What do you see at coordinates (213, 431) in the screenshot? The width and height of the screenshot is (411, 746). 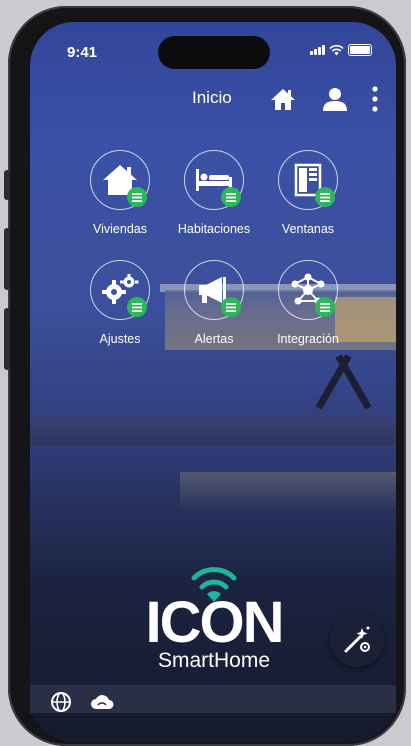 I see `background-horizon` at bounding box center [213, 431].